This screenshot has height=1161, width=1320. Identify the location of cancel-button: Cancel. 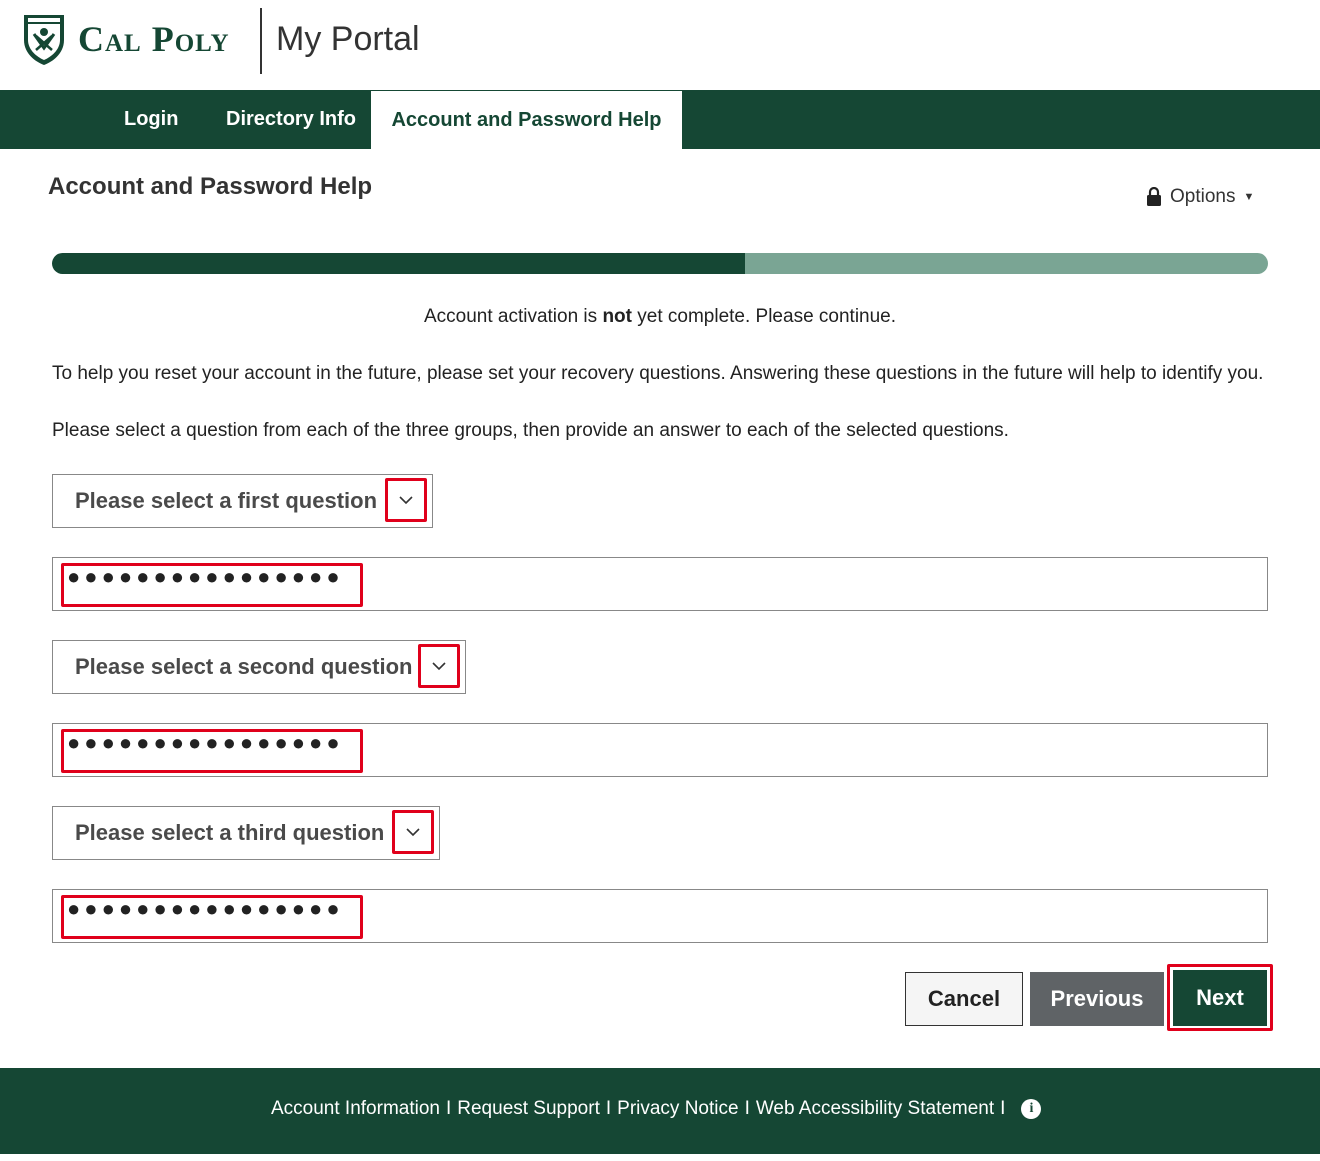
(964, 999).